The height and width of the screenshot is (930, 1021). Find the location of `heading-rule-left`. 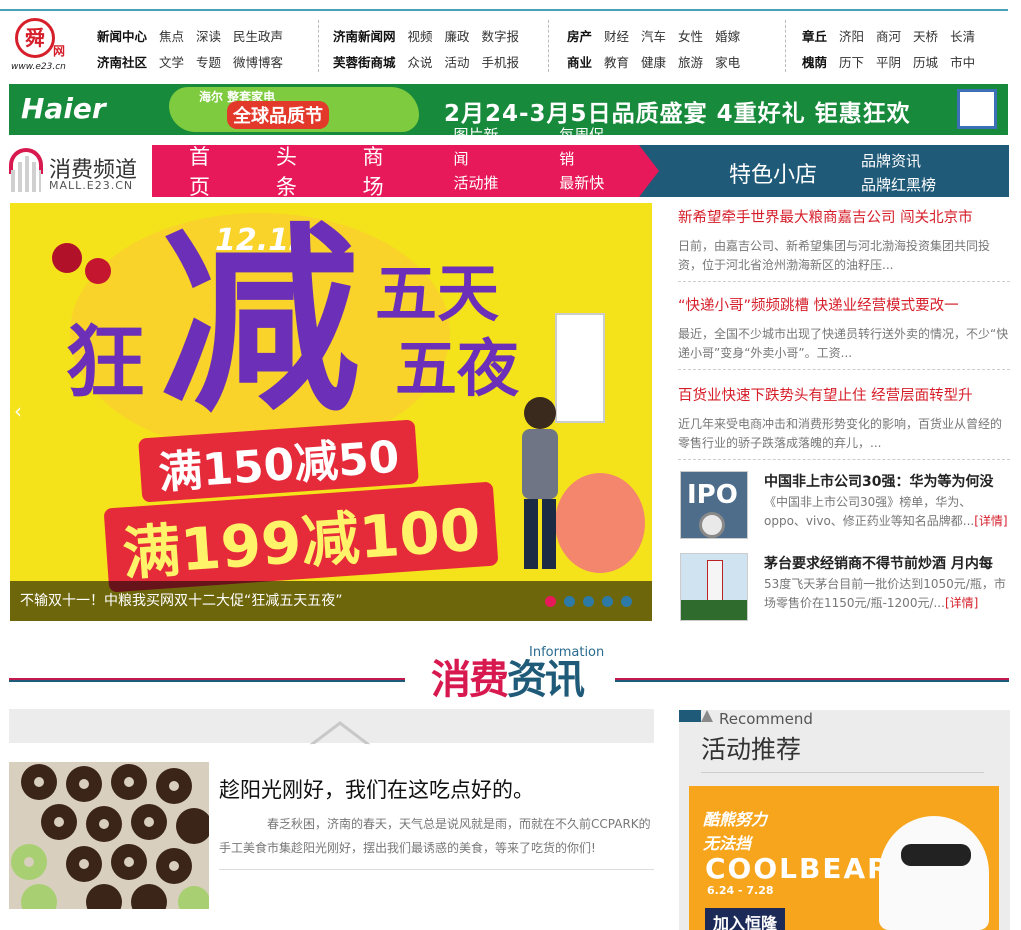

heading-rule-left is located at coordinates (207, 680).